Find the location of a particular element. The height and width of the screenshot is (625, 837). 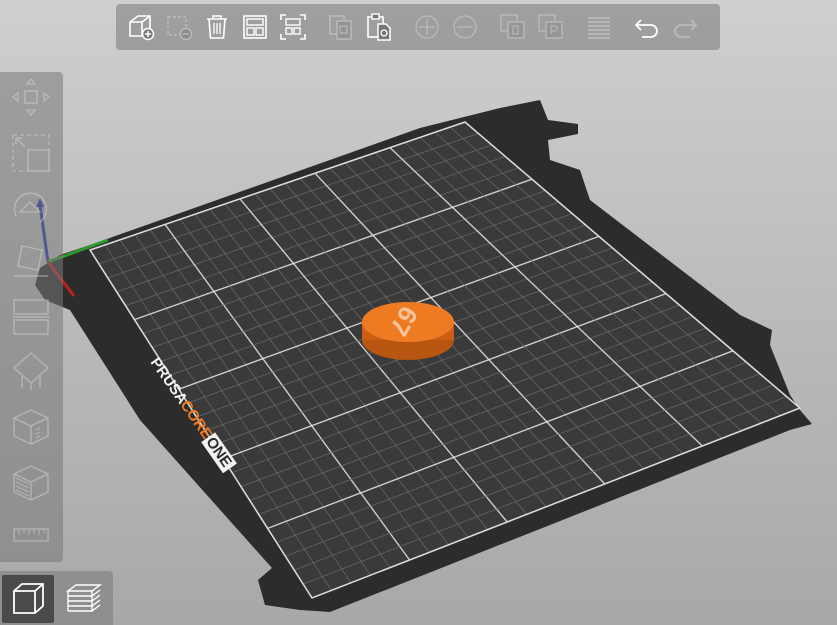

place-on-face-tool-button is located at coordinates (31, 261).